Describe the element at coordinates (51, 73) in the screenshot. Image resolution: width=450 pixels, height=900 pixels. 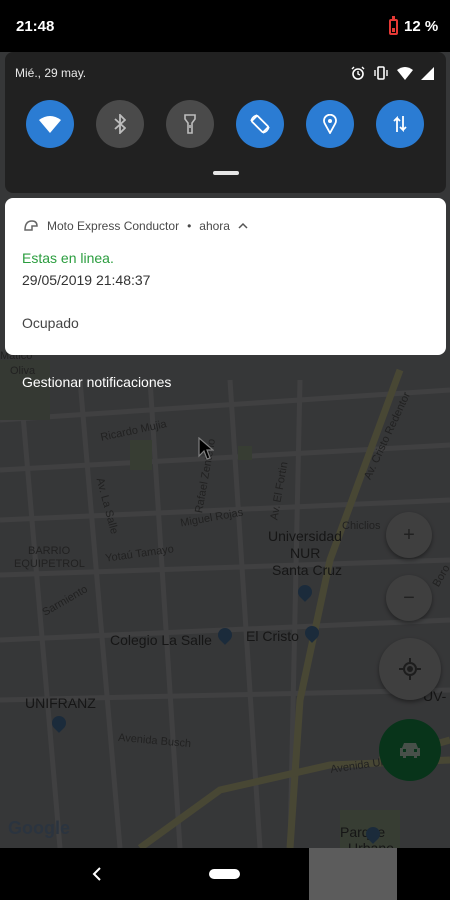
I see `qs-date: Mié., 29 may.` at that location.